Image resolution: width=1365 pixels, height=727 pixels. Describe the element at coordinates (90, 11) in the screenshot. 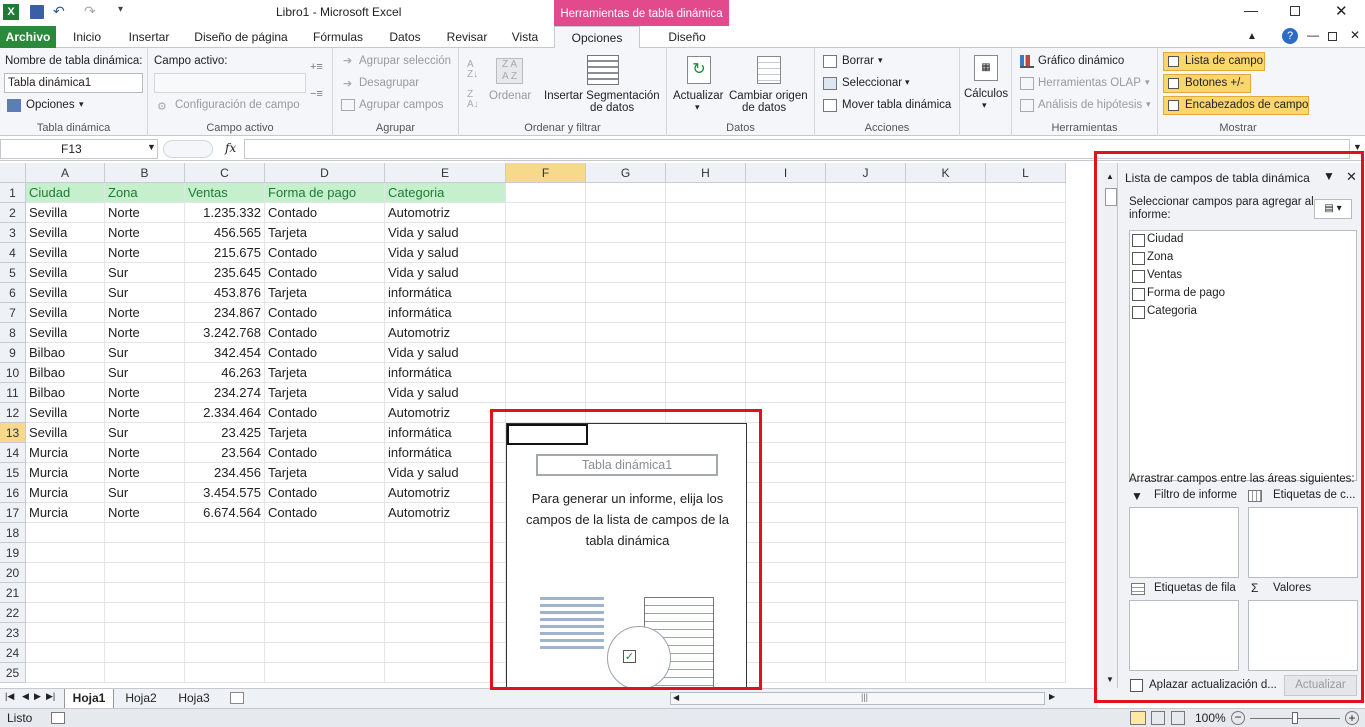

I see `redo-icon: ↷` at that location.